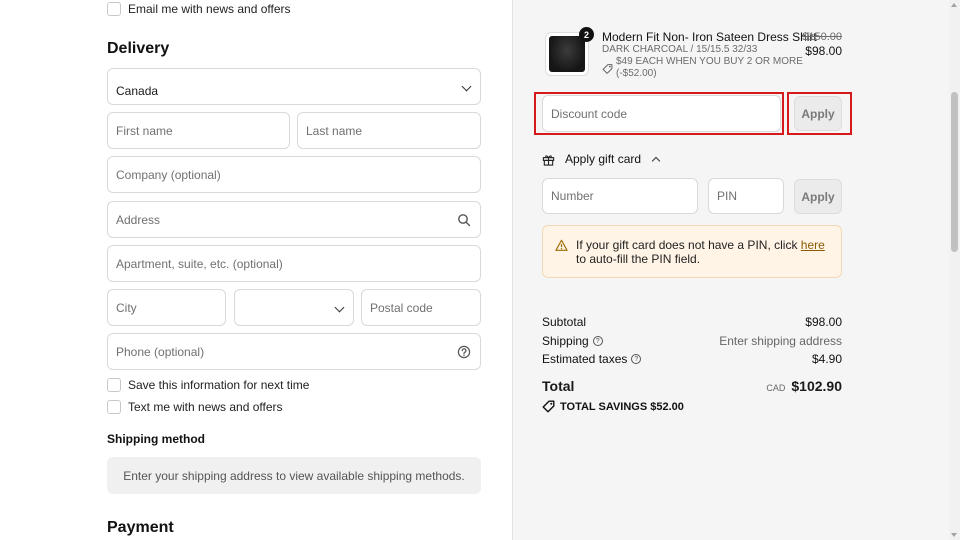 This screenshot has height=540, width=960. I want to click on city-input: City, so click(166, 307).